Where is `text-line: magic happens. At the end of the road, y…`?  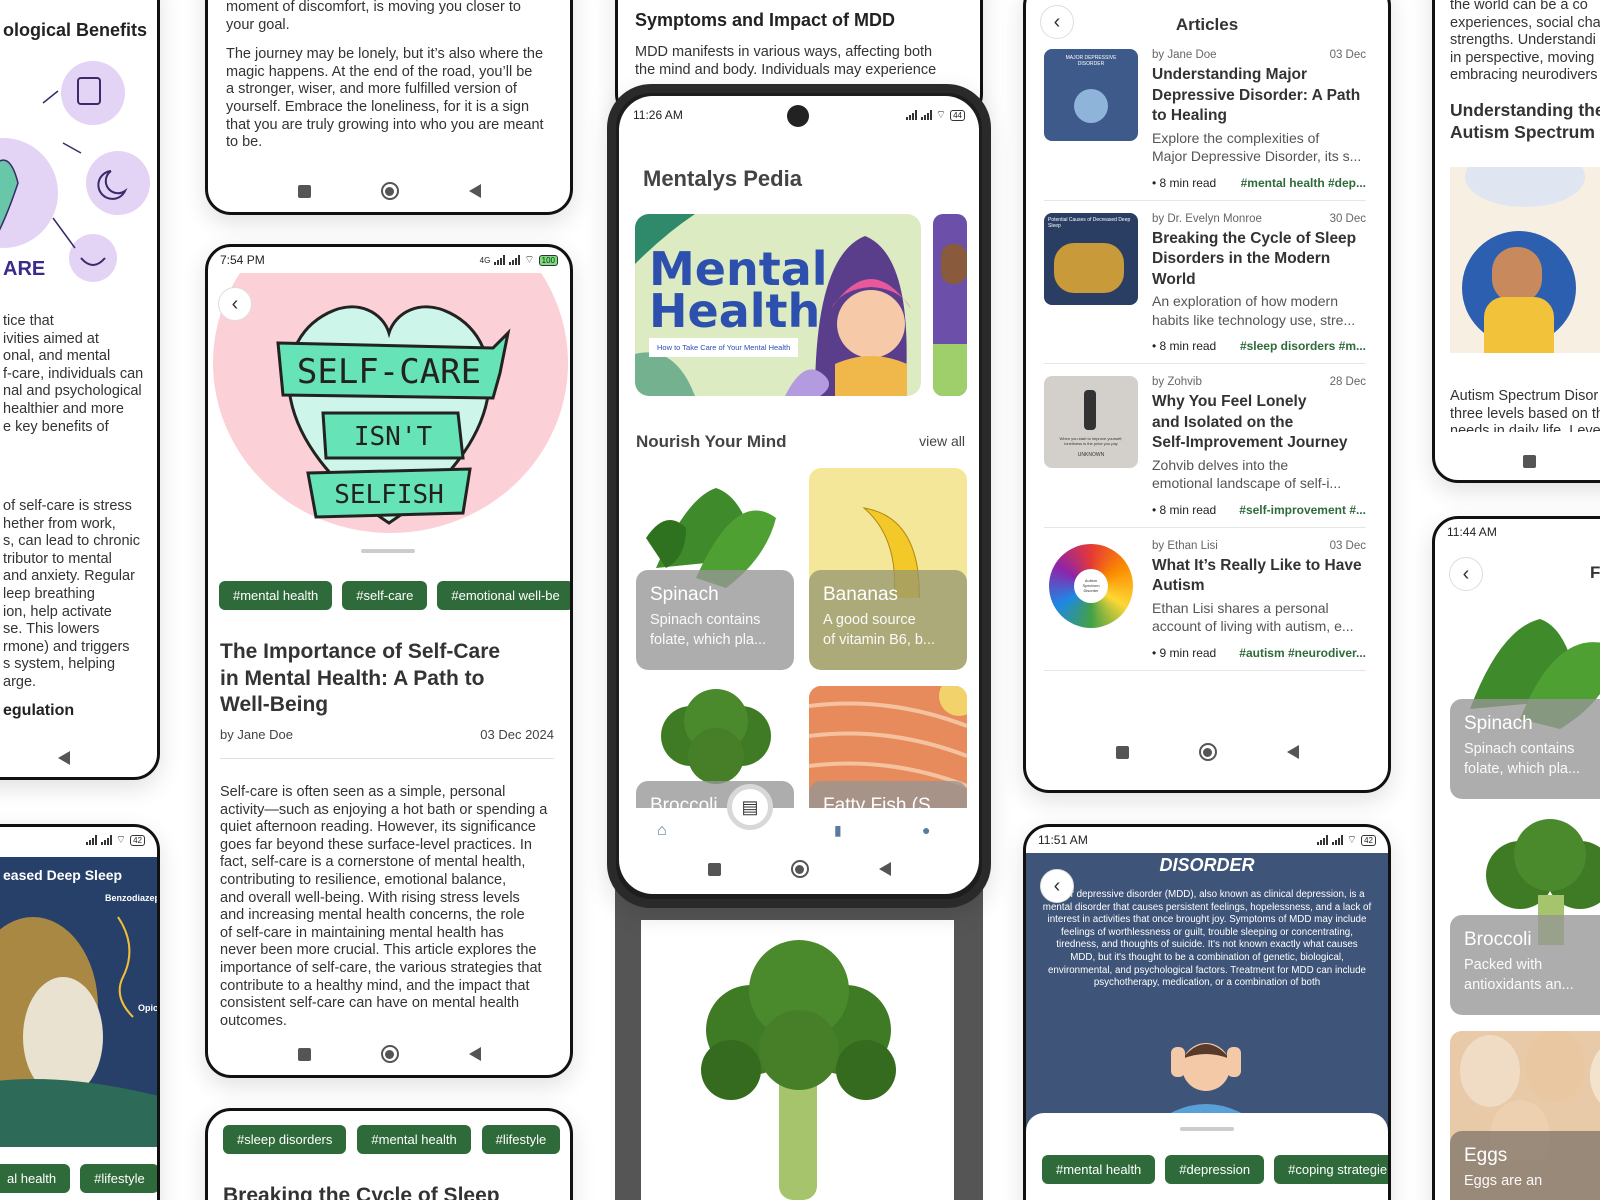
text-line: magic happens. At the end of the road, y… is located at coordinates (379, 71).